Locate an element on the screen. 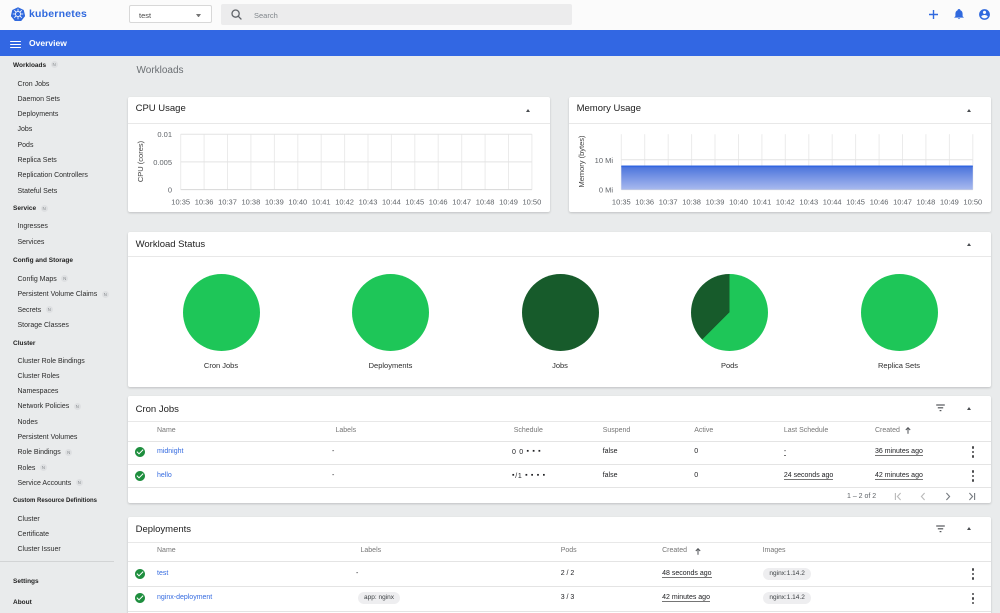 This screenshot has height=613, width=1000. svg-text: Memory (bytes) is located at coordinates (581, 161).